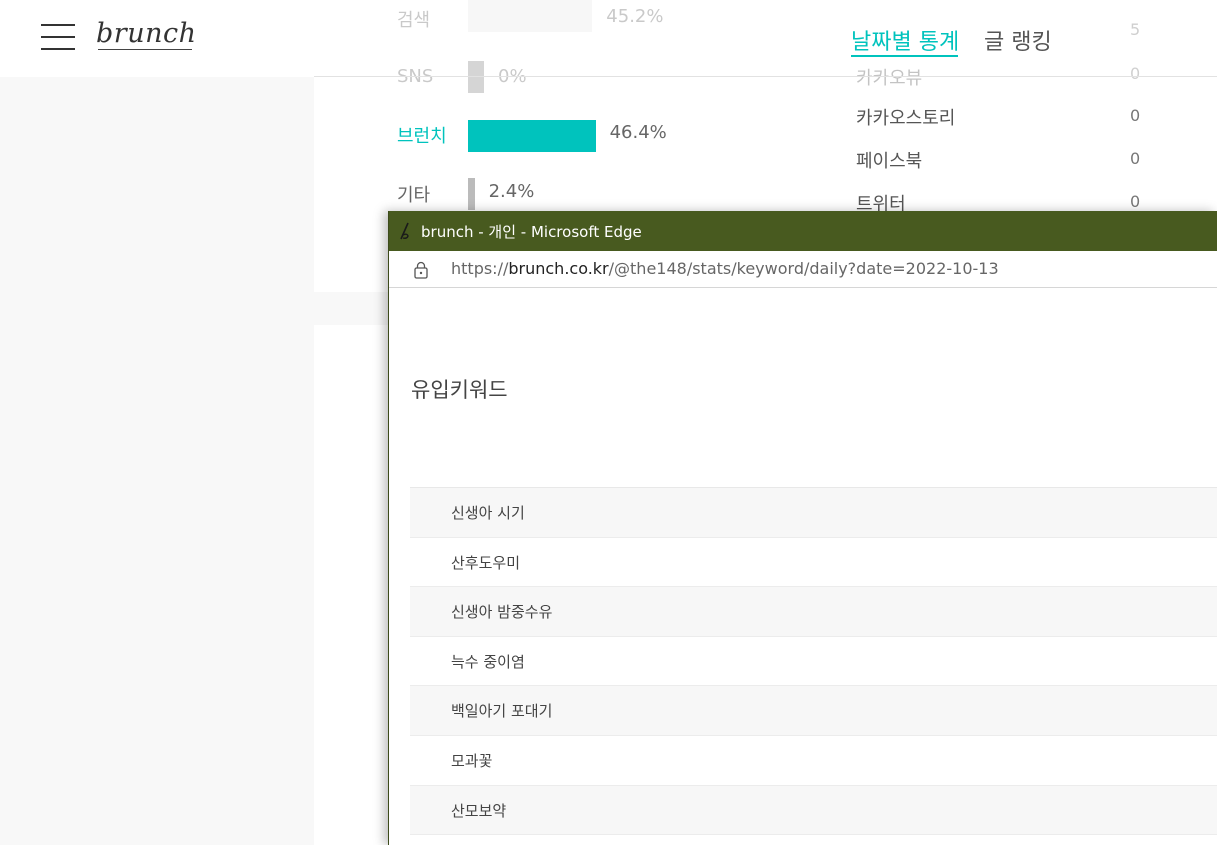  I want to click on url-scheme: https://, so click(480, 268).